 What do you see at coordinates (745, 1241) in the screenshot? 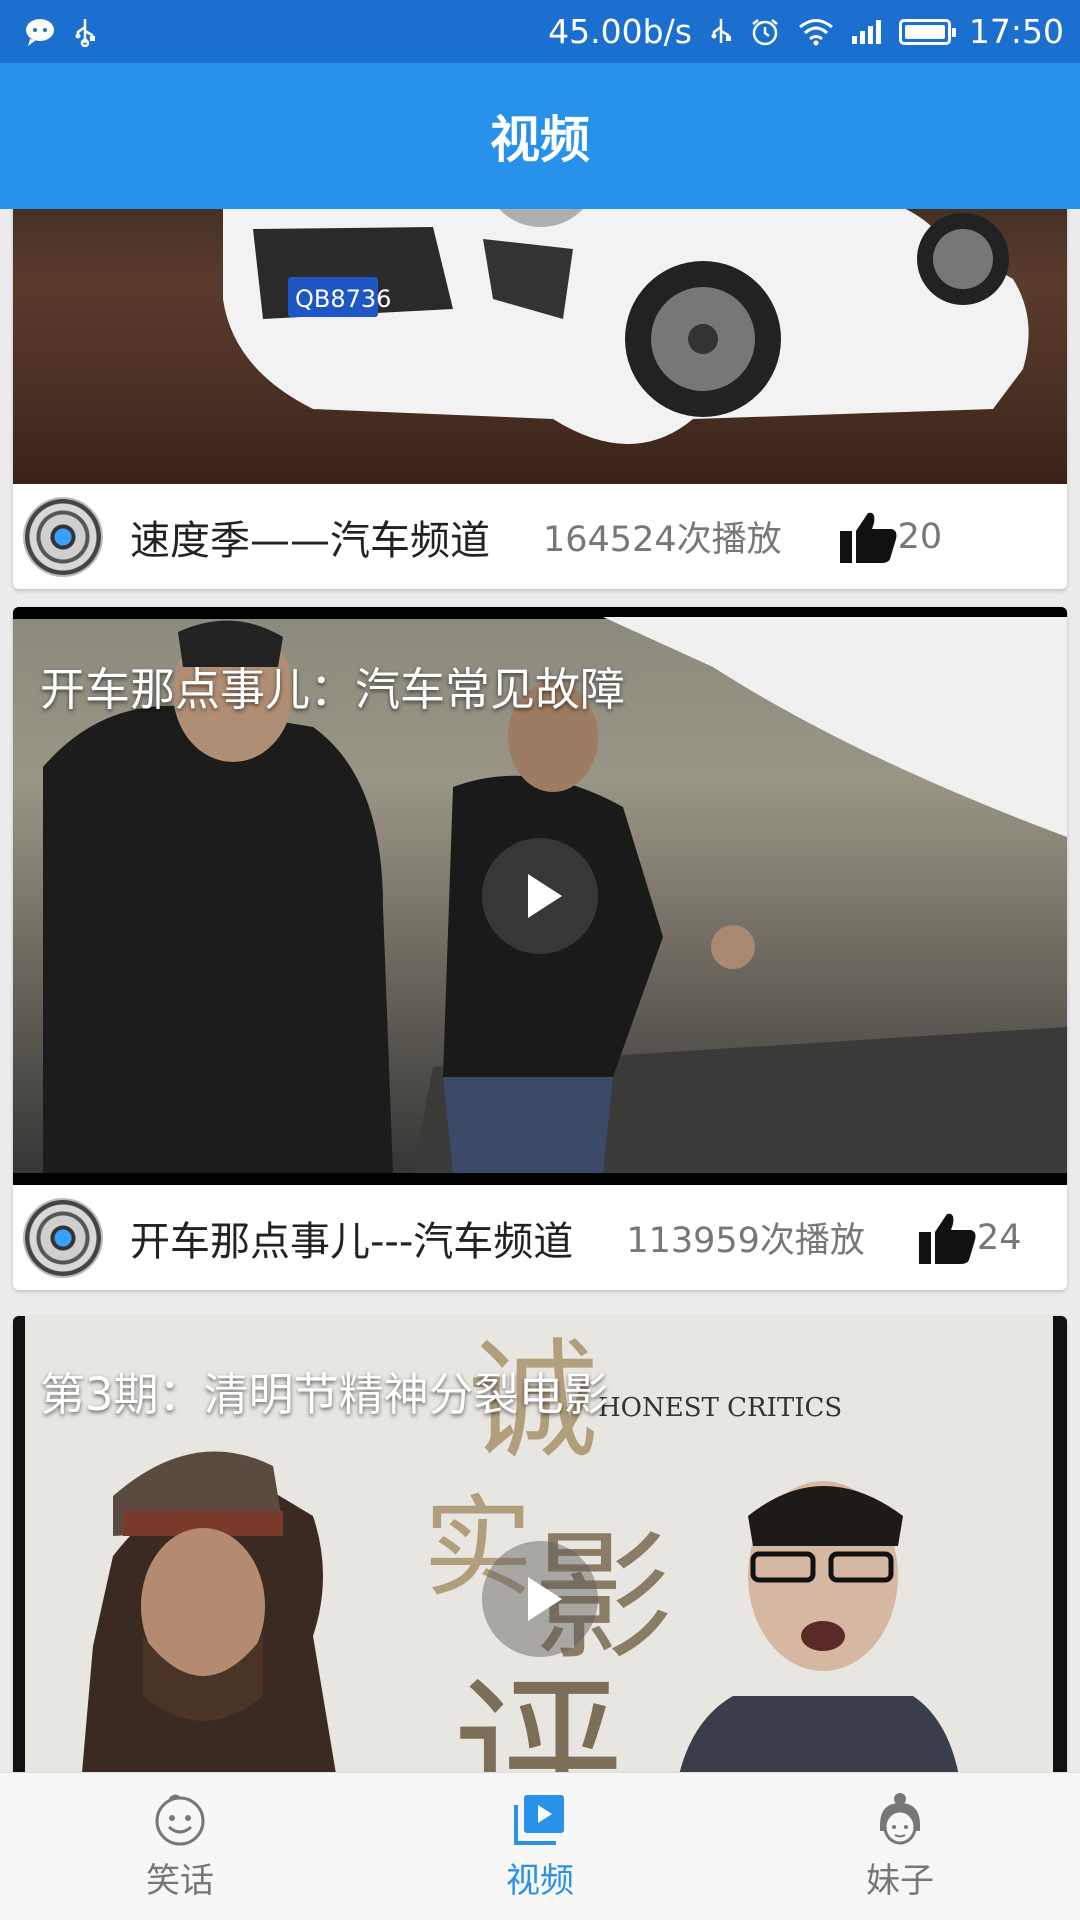
I see `play-count: 113959次播放` at bounding box center [745, 1241].